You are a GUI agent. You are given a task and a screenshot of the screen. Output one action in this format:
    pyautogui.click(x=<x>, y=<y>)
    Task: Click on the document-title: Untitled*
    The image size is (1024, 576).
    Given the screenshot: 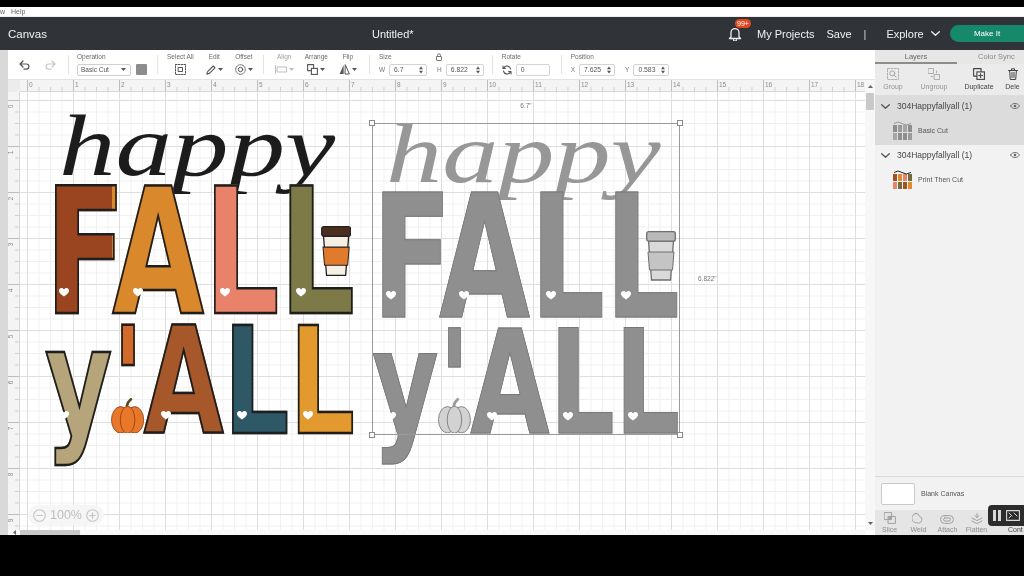 What is the action you would take?
    pyautogui.click(x=393, y=33)
    